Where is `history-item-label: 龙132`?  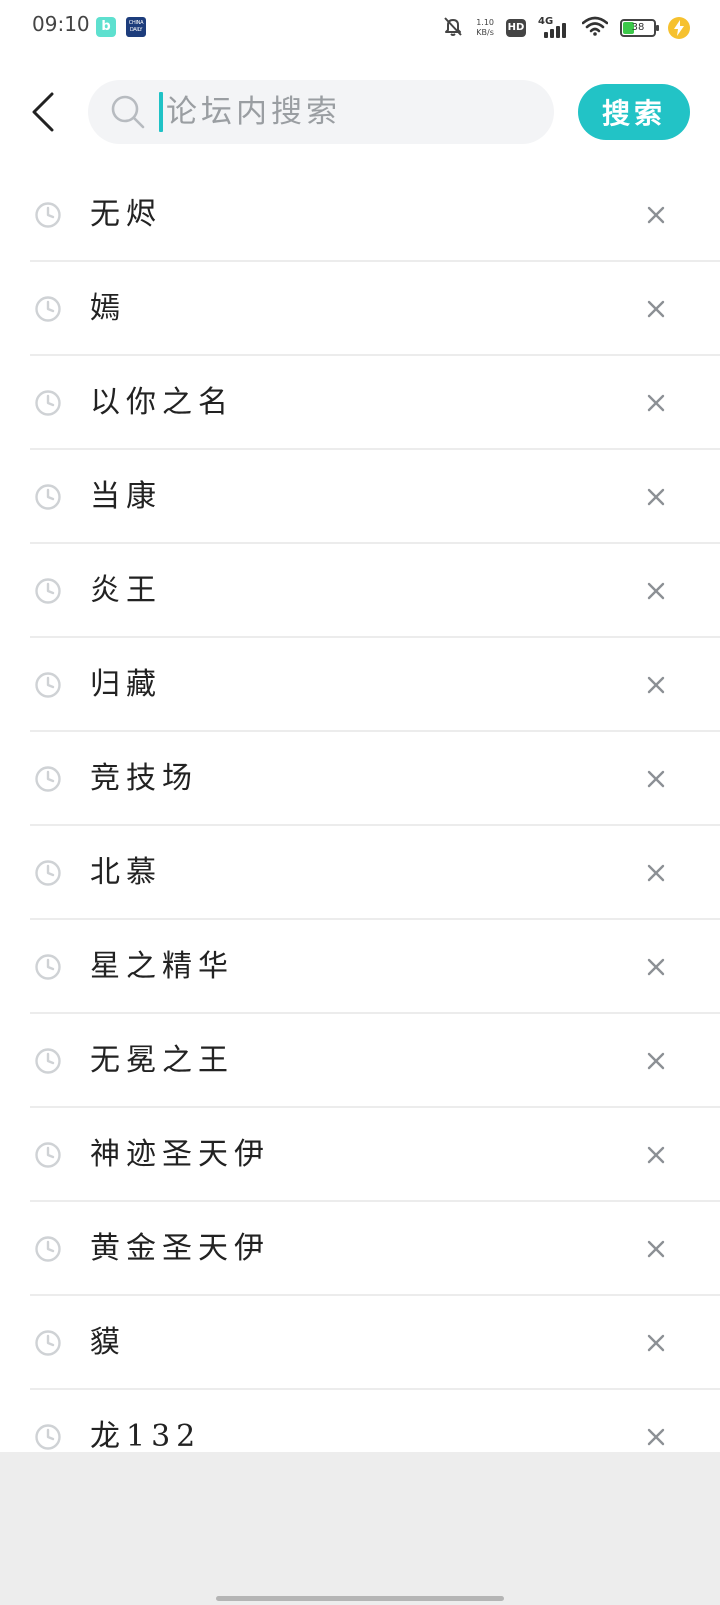 history-item-label: 龙132 is located at coordinates (146, 1435).